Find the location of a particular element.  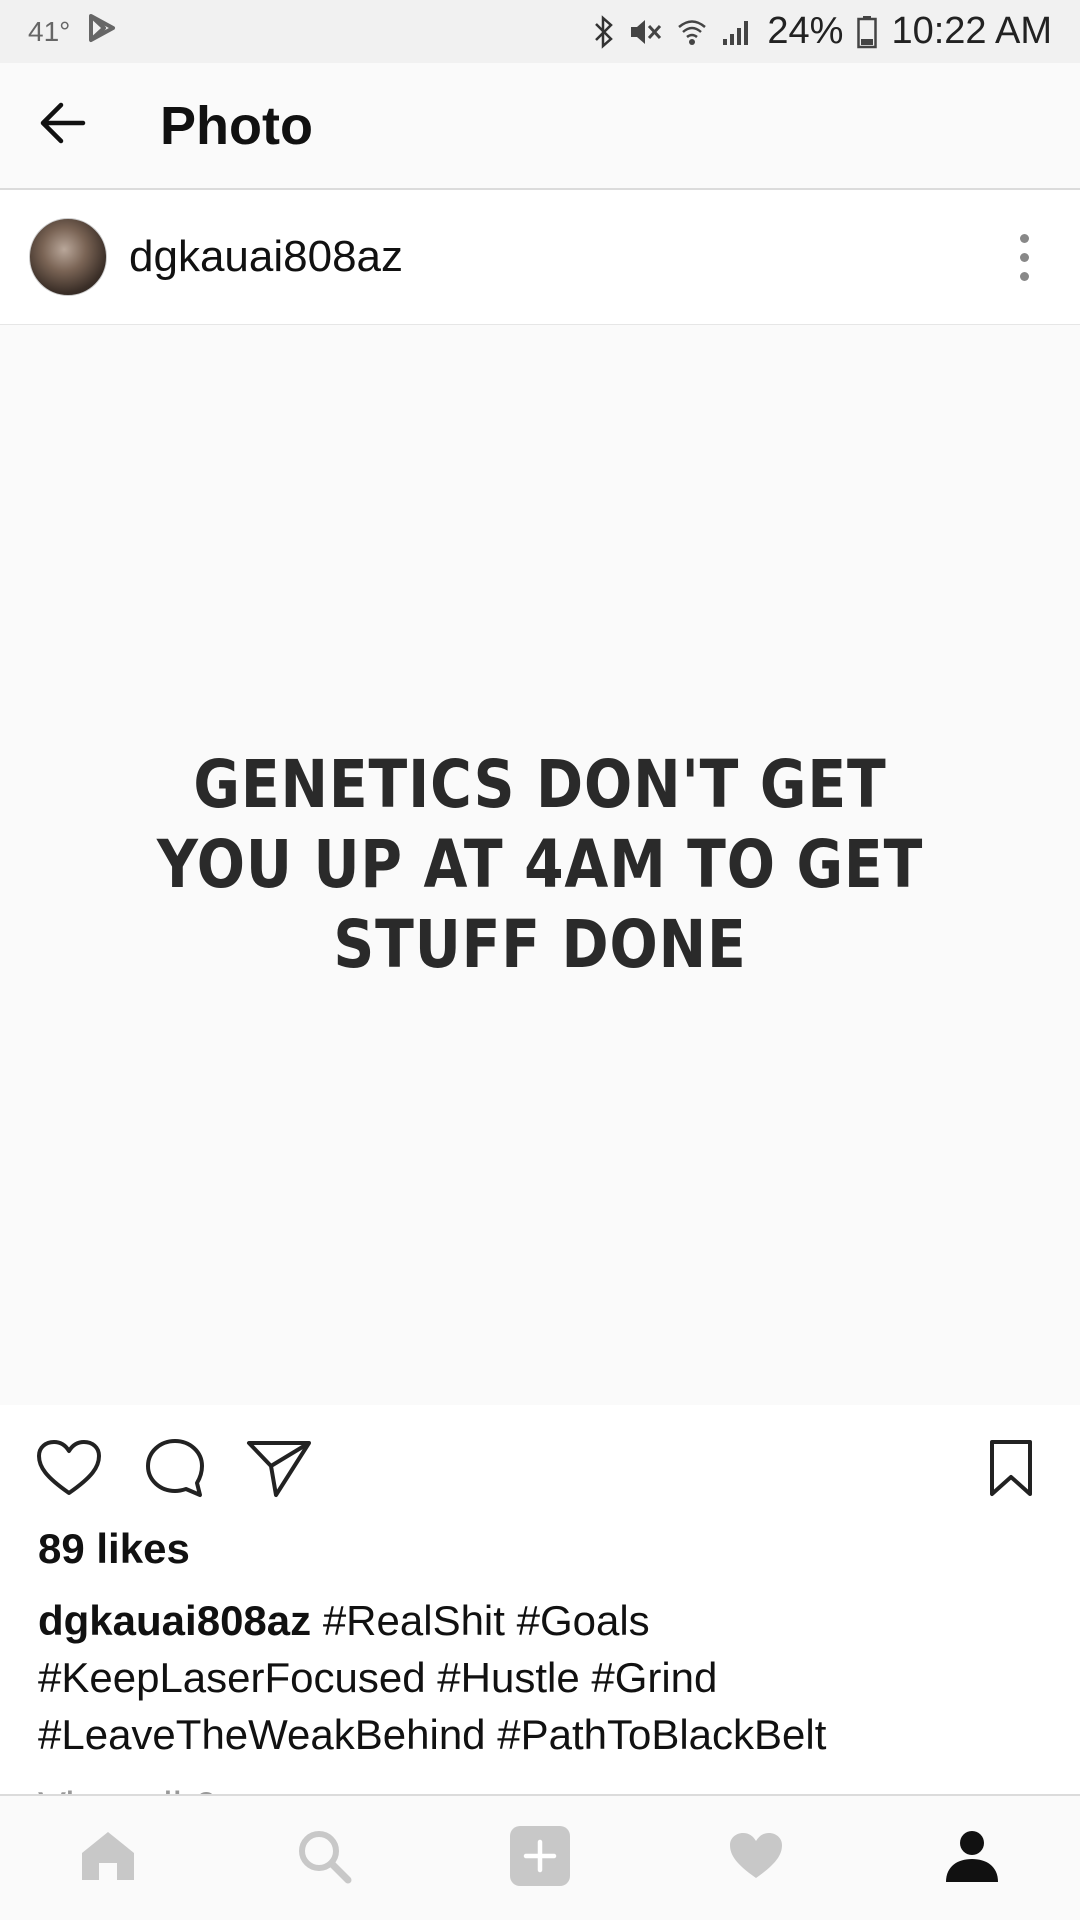

battery-label: 24% is located at coordinates (805, 31).